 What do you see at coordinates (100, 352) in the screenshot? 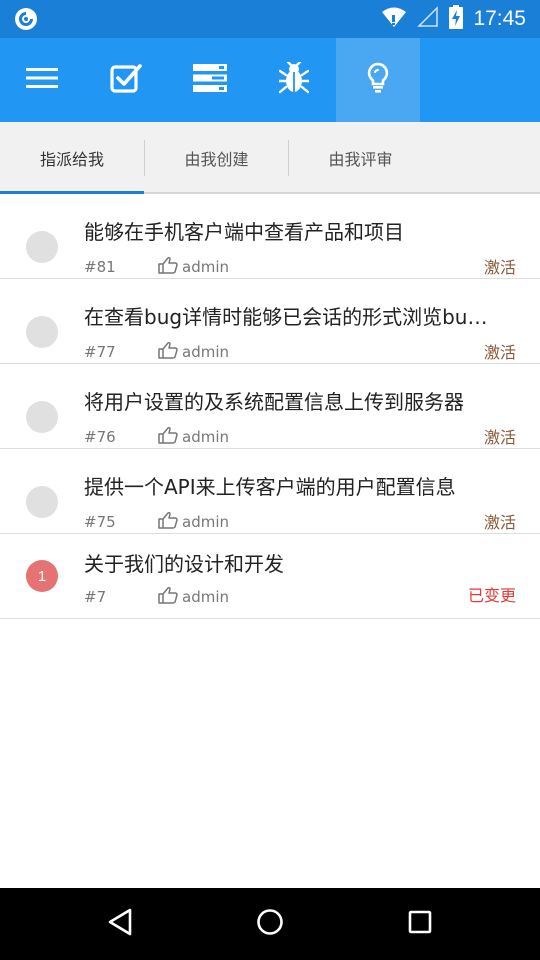
I see `item-id: #77` at bounding box center [100, 352].